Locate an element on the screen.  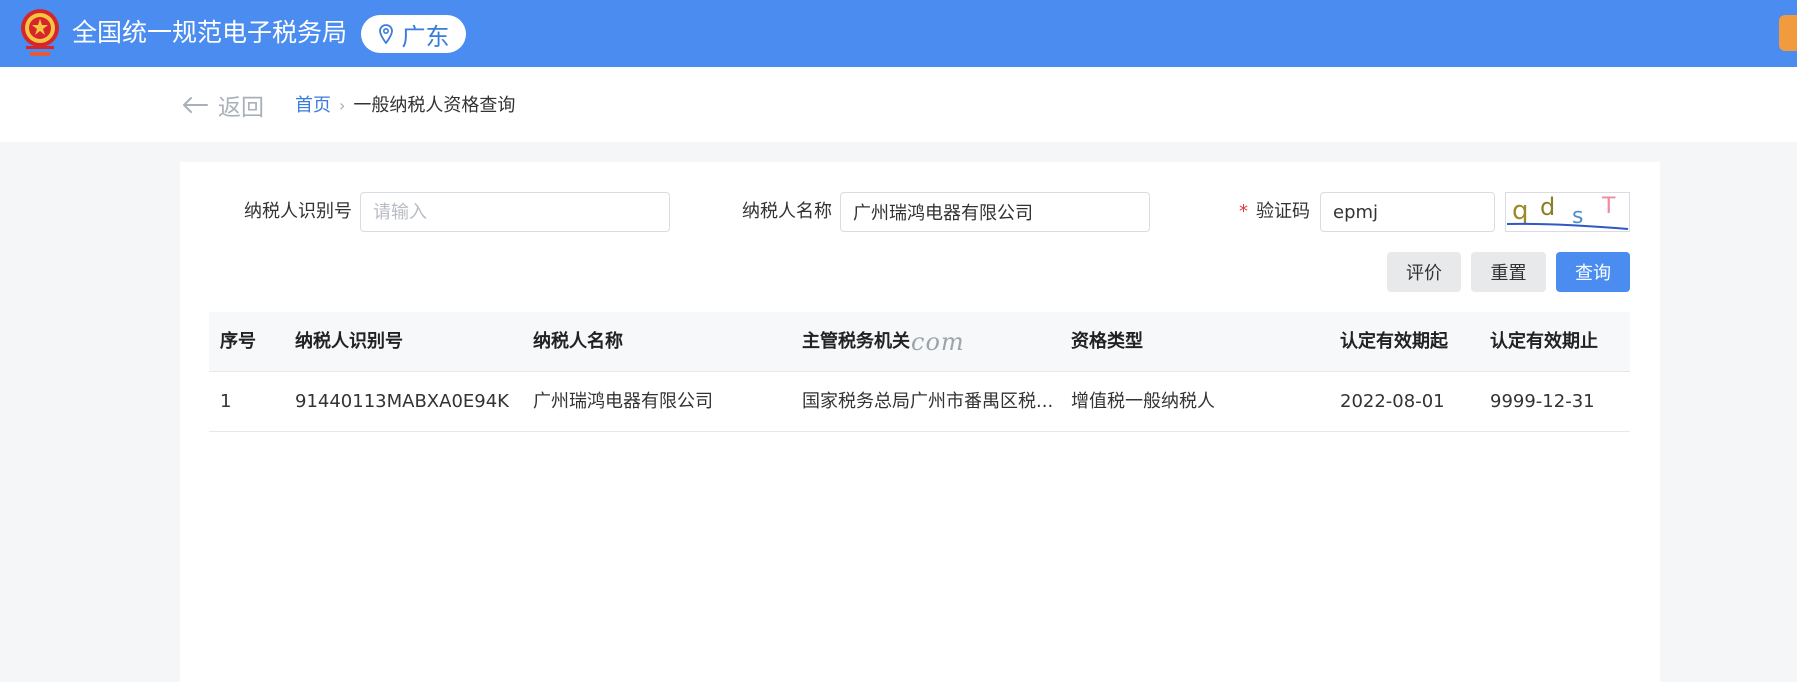
region-selector: 广东 is located at coordinates (413, 34).